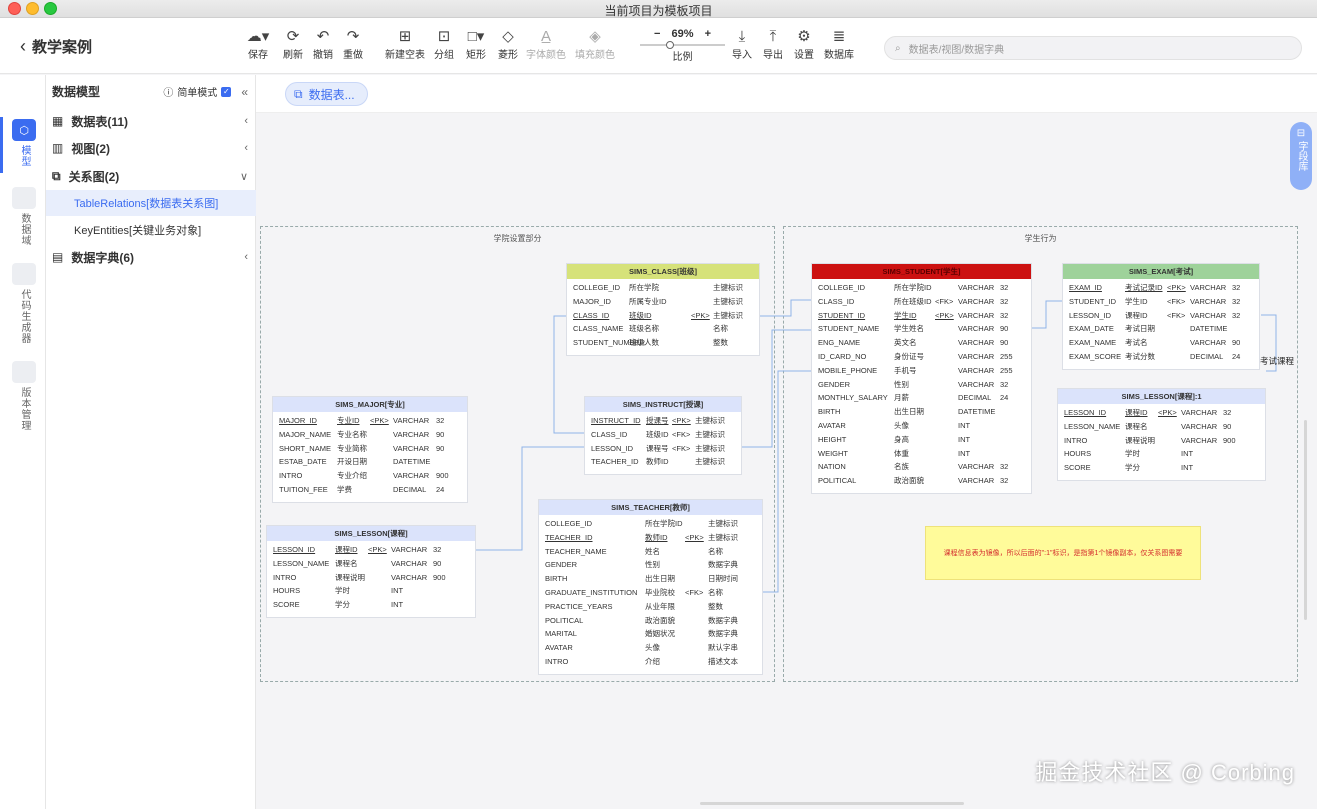  I want to click on font-color-button: A̲ 字体颜色, so click(546, 44).